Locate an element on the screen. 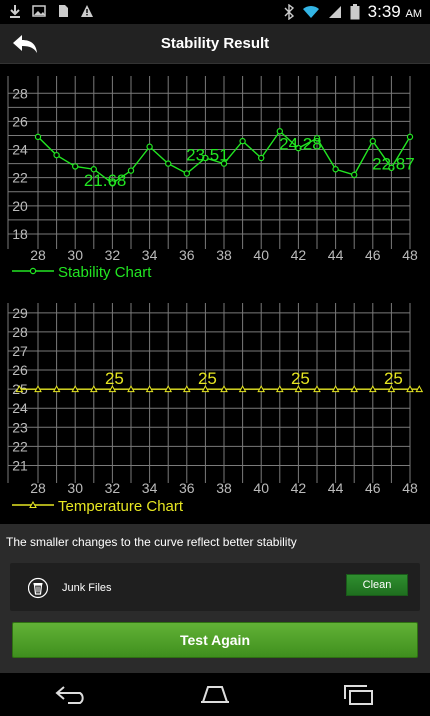 Image resolution: width=430 pixels, height=716 pixels. y-tick-label: 18 is located at coordinates (20, 234).